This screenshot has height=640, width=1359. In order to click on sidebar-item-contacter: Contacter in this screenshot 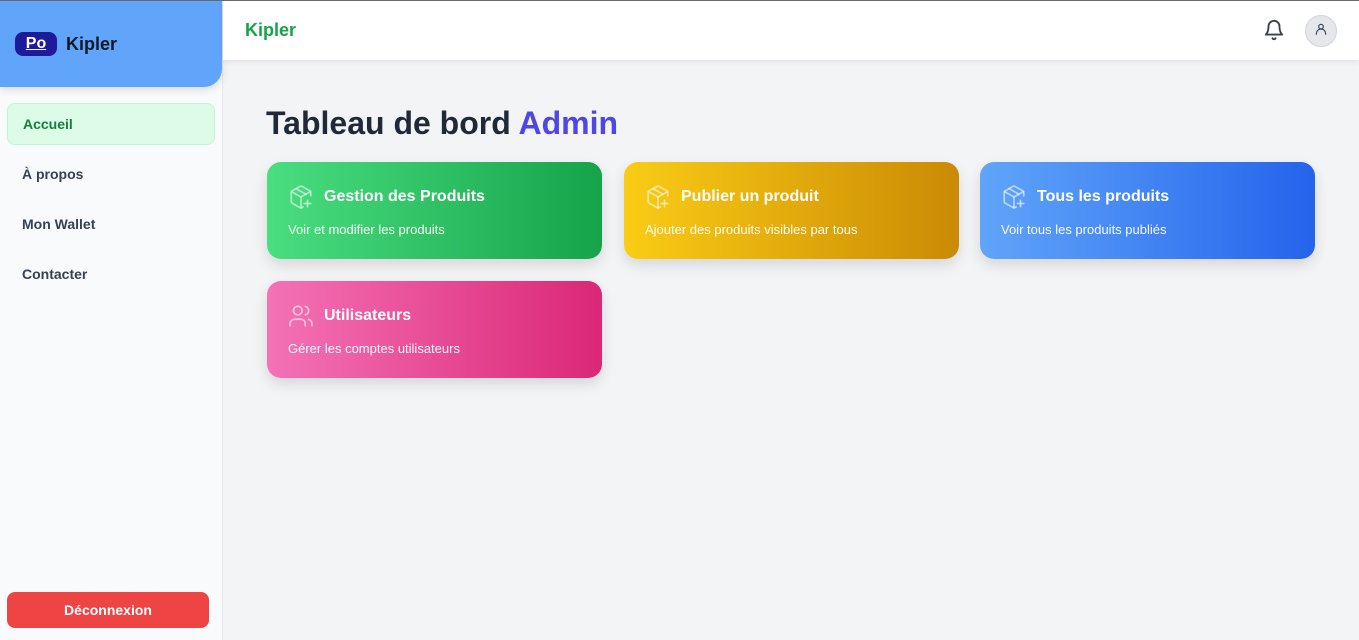, I will do `click(111, 274)`.